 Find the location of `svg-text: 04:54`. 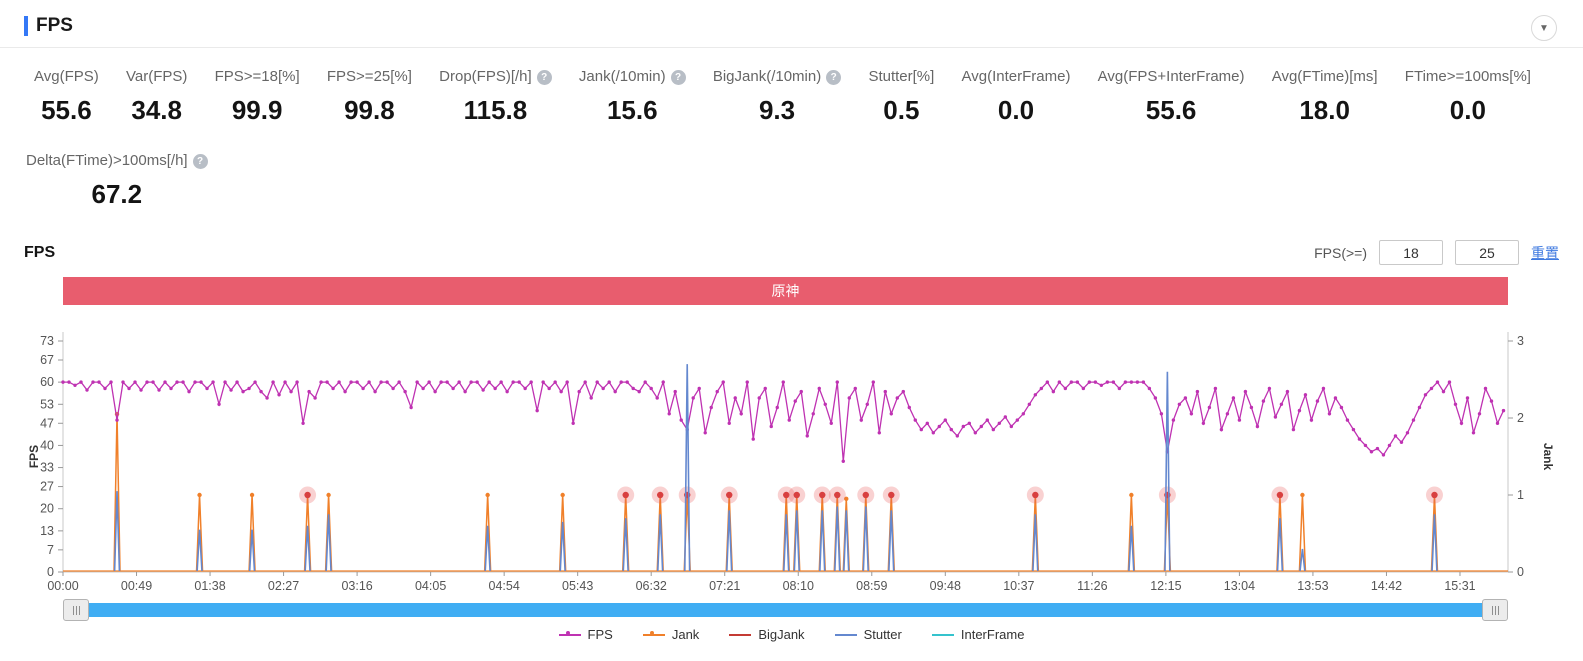

svg-text: 04:54 is located at coordinates (504, 586).